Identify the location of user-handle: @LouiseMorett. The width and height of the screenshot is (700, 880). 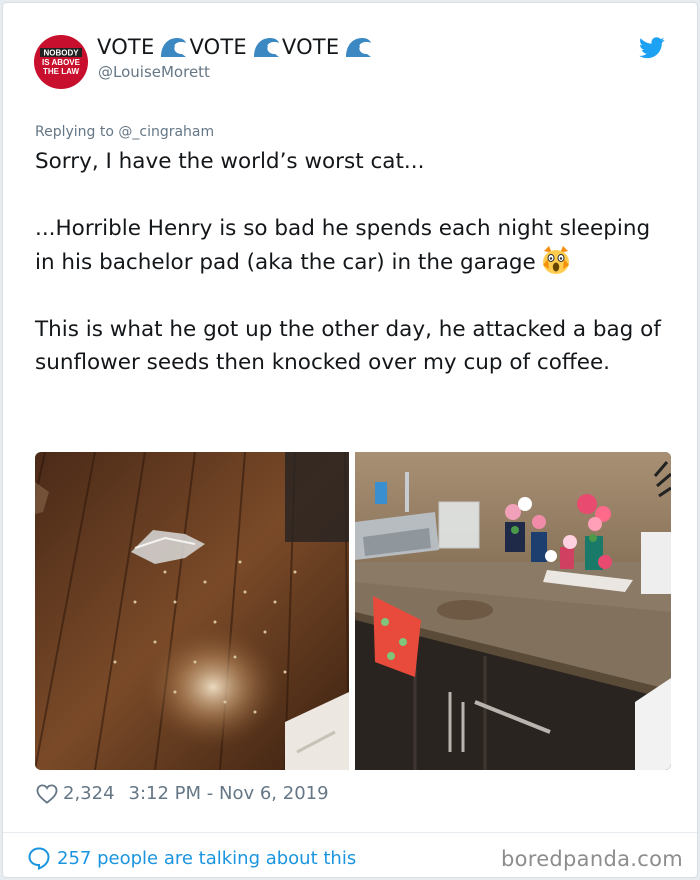
(154, 72).